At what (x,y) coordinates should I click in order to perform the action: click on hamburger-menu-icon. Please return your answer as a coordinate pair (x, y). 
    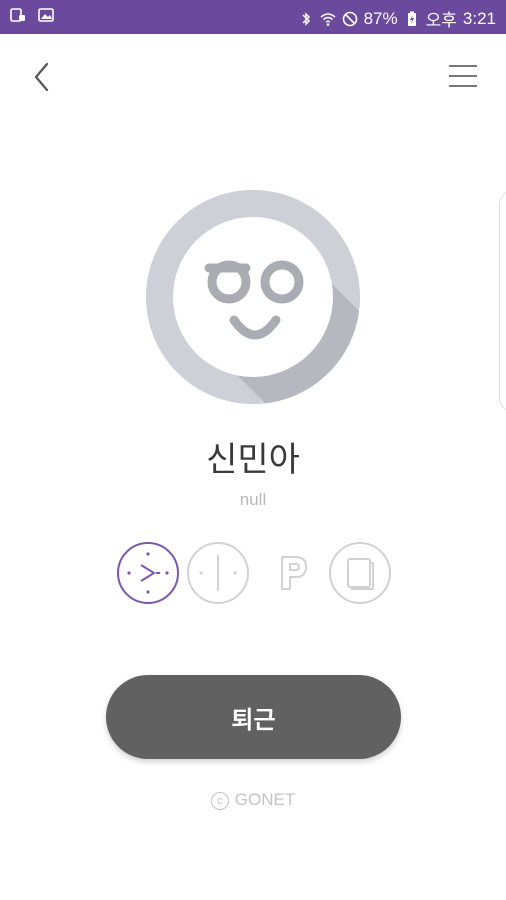
    Looking at the image, I should click on (463, 76).